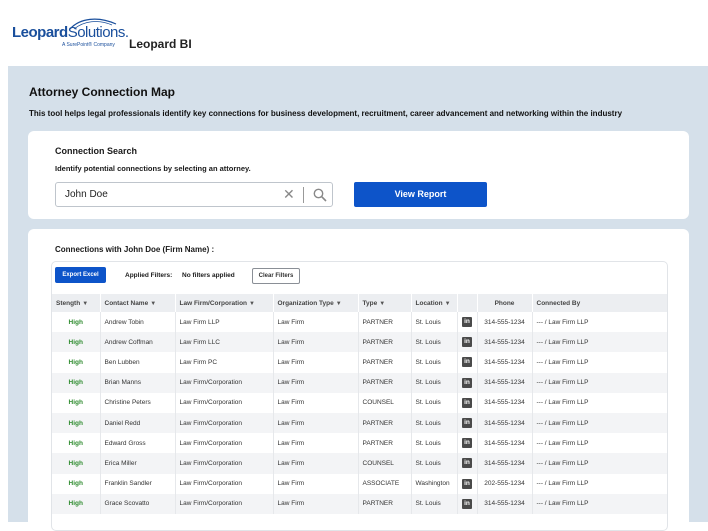 The width and height of the screenshot is (708, 531). I want to click on view-report-button: View Report, so click(420, 194).